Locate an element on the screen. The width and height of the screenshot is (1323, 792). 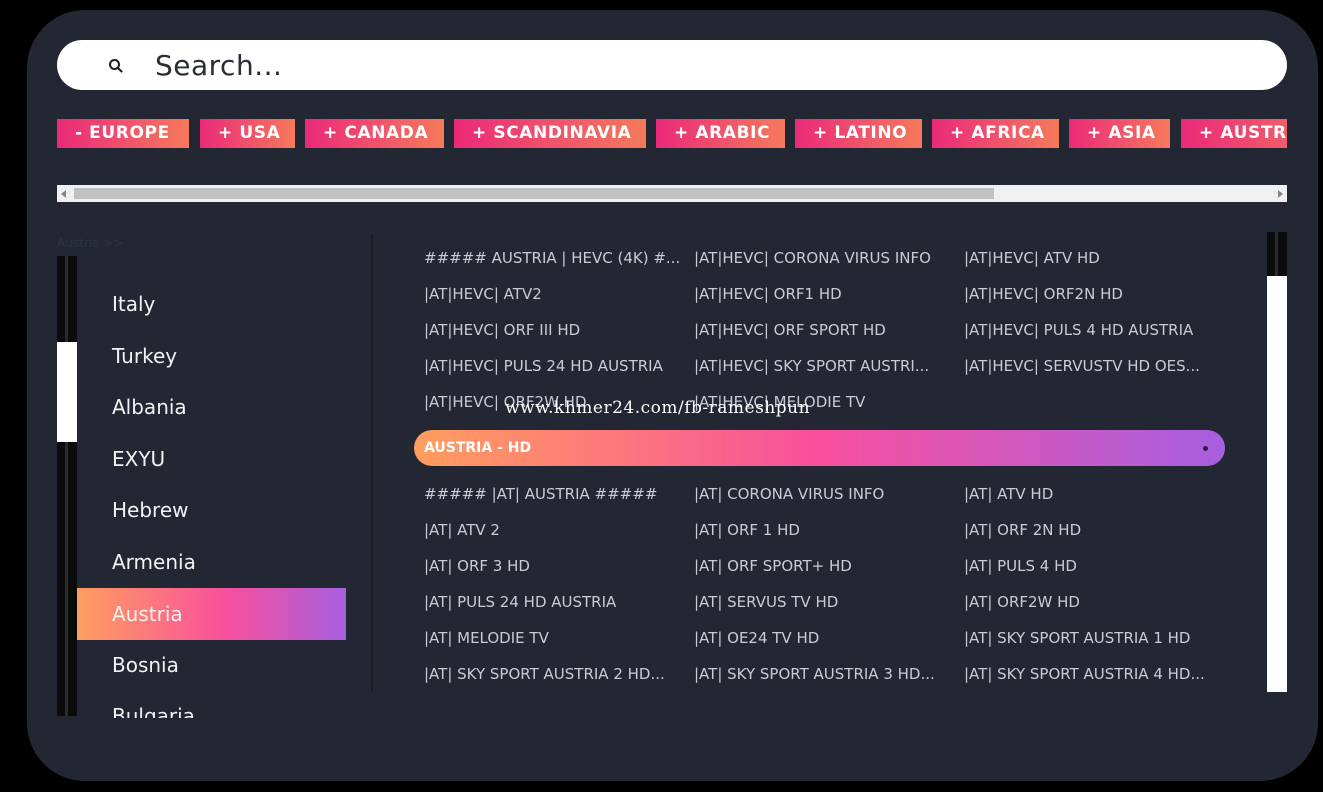
scroll-left-icon is located at coordinates (63, 194).